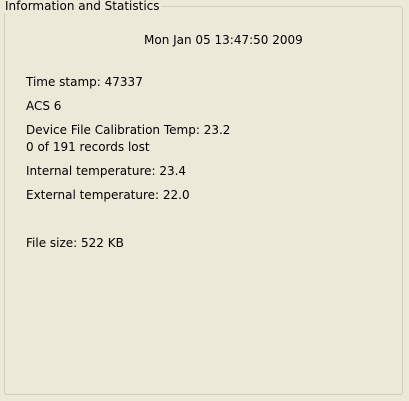 The height and width of the screenshot is (401, 409). What do you see at coordinates (128, 130) in the screenshot?
I see `calibration-temp-label: Device File Calibration Temp: 23.2` at bounding box center [128, 130].